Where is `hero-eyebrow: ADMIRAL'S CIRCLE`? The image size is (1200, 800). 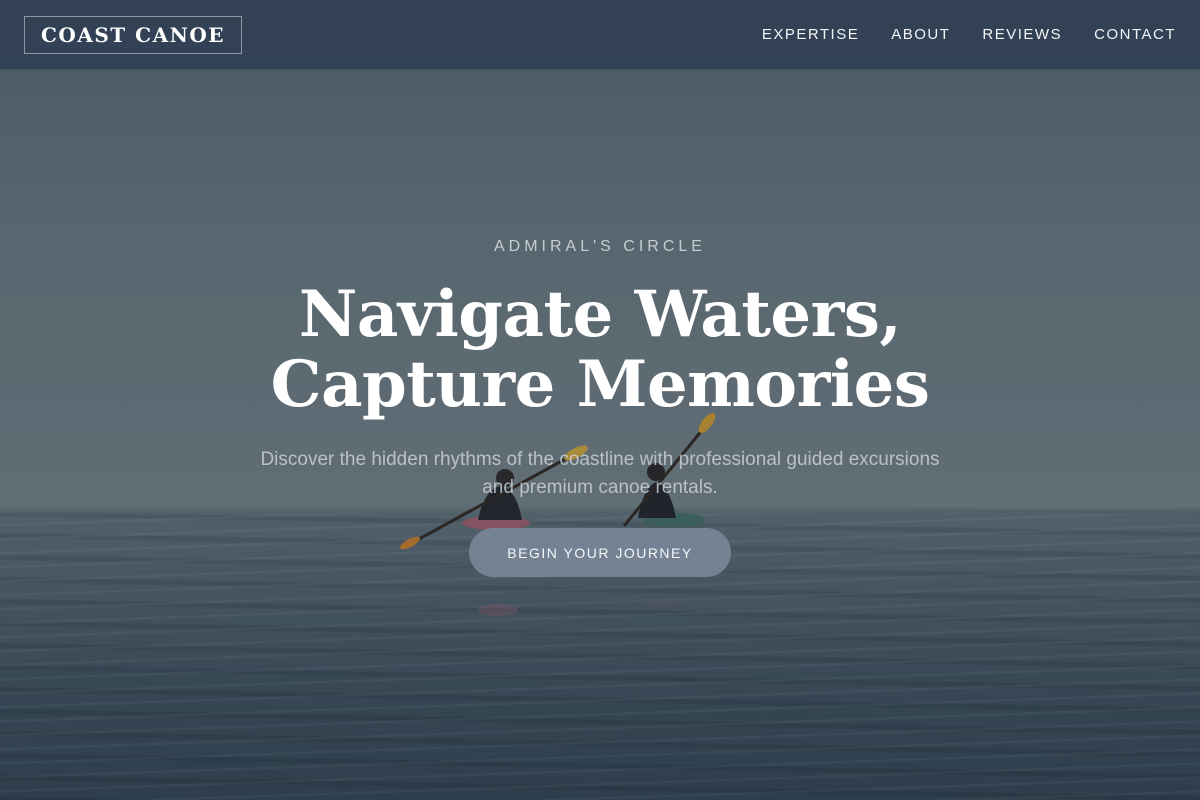
hero-eyebrow: ADMIRAL'S CIRCLE is located at coordinates (600, 246).